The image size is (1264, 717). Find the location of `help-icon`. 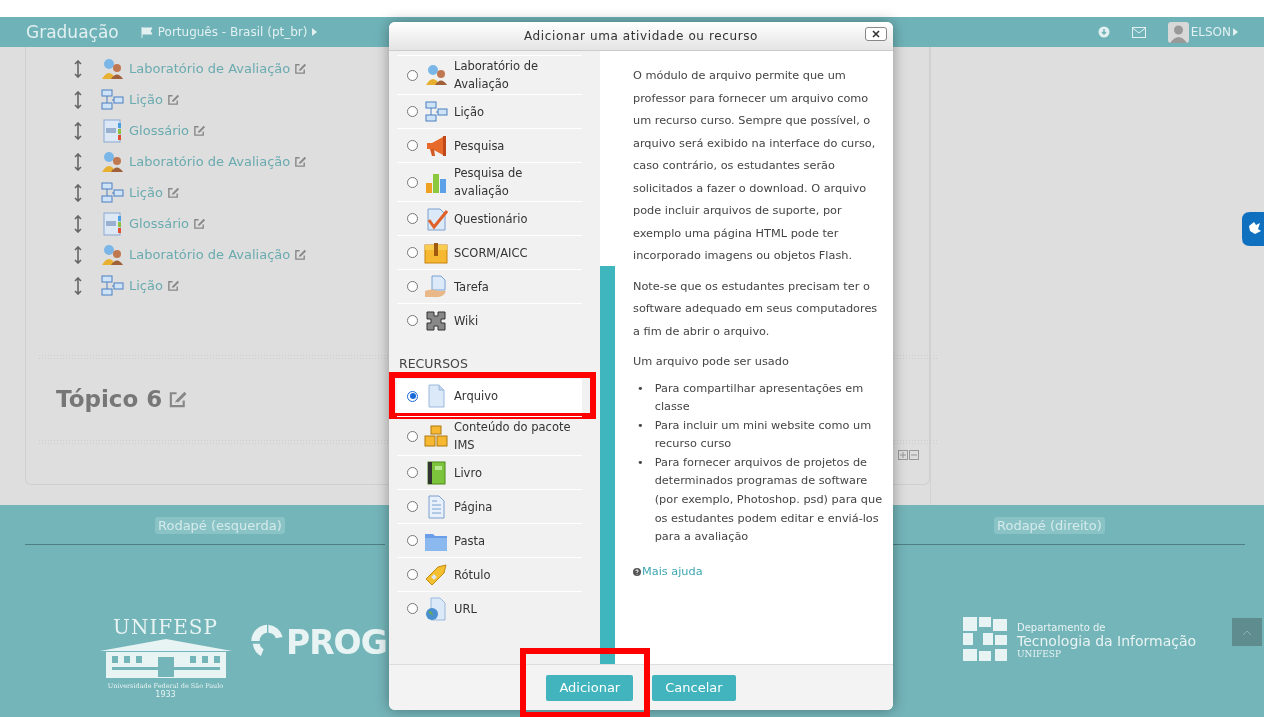

help-icon is located at coordinates (637, 572).